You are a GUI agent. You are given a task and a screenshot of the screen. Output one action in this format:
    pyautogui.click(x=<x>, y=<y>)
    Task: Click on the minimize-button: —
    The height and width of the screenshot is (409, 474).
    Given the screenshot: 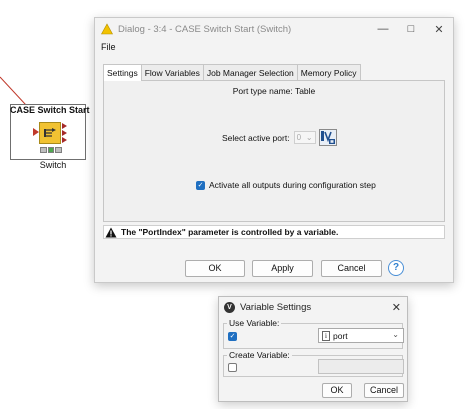 What is the action you would take?
    pyautogui.click(x=383, y=29)
    